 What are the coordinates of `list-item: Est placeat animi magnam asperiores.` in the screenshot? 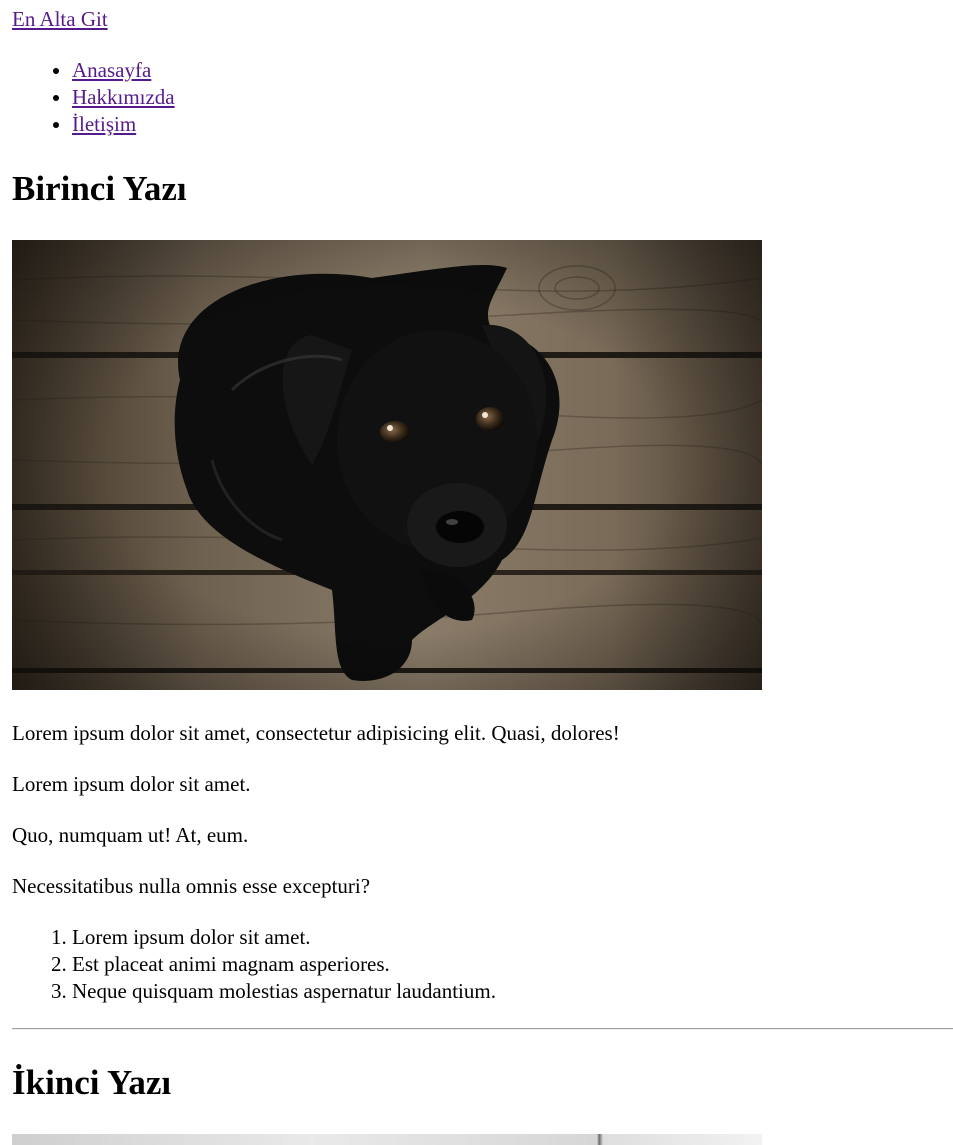 It's located at (284, 964).